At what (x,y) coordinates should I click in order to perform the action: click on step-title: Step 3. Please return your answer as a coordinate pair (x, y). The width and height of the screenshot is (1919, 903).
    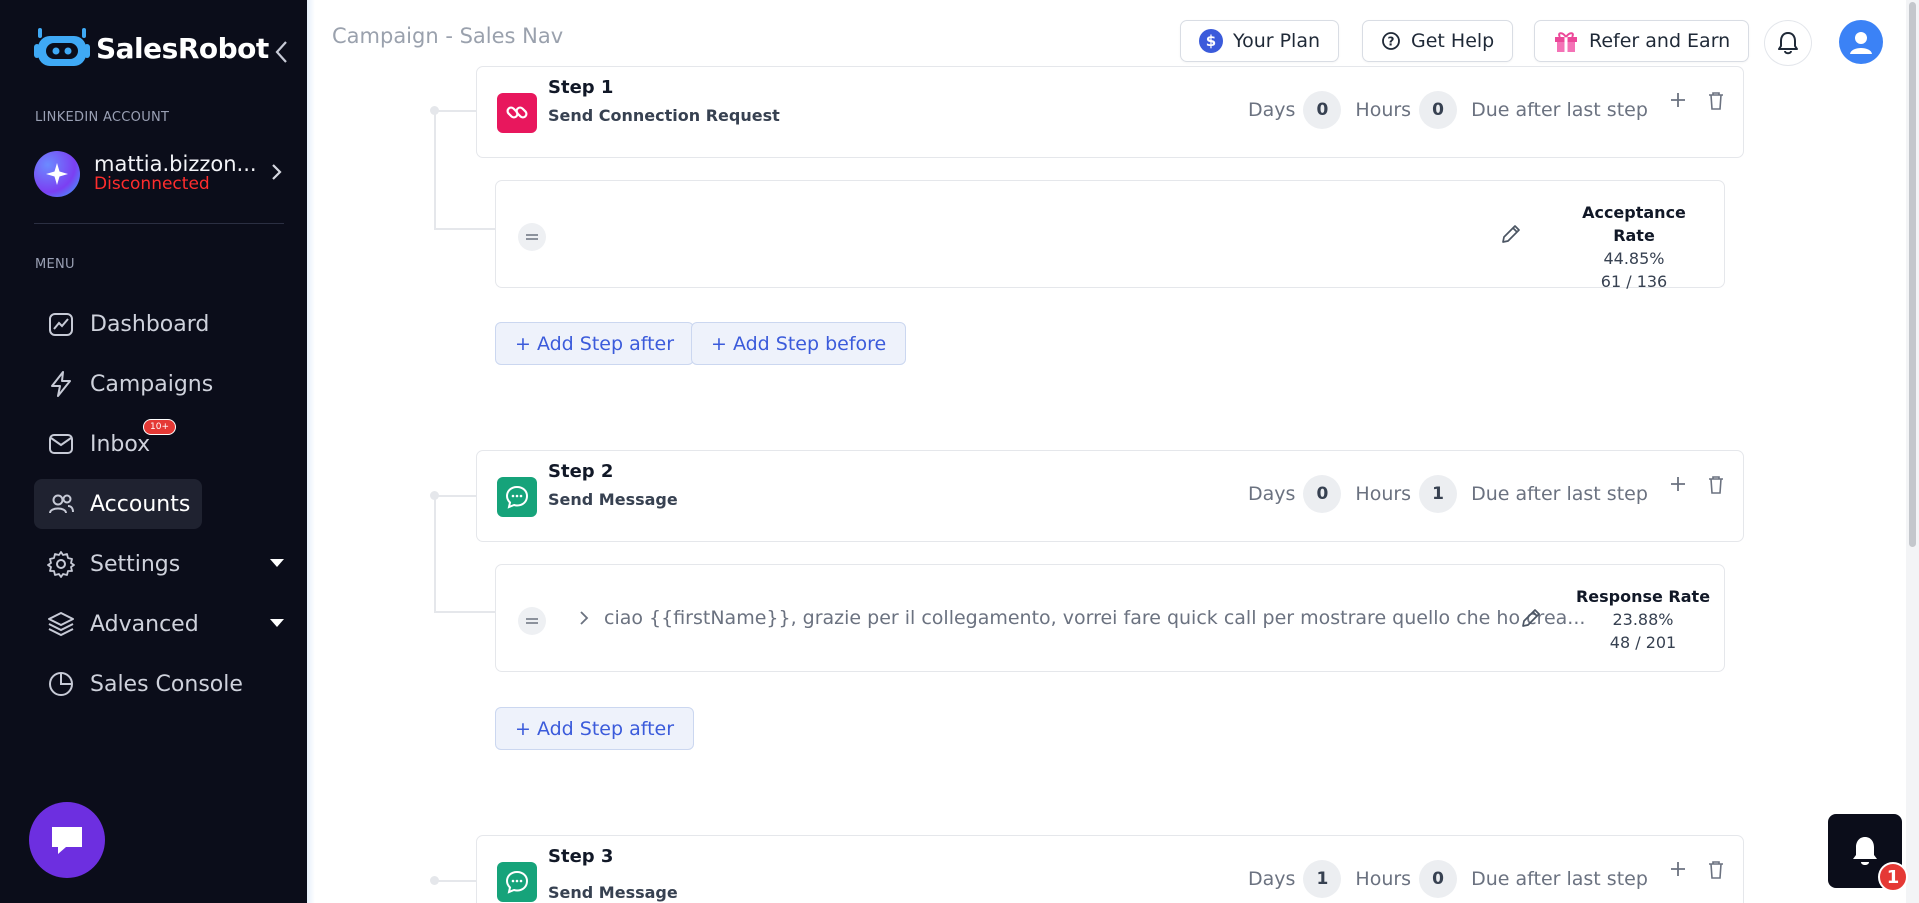
    Looking at the image, I should click on (581, 856).